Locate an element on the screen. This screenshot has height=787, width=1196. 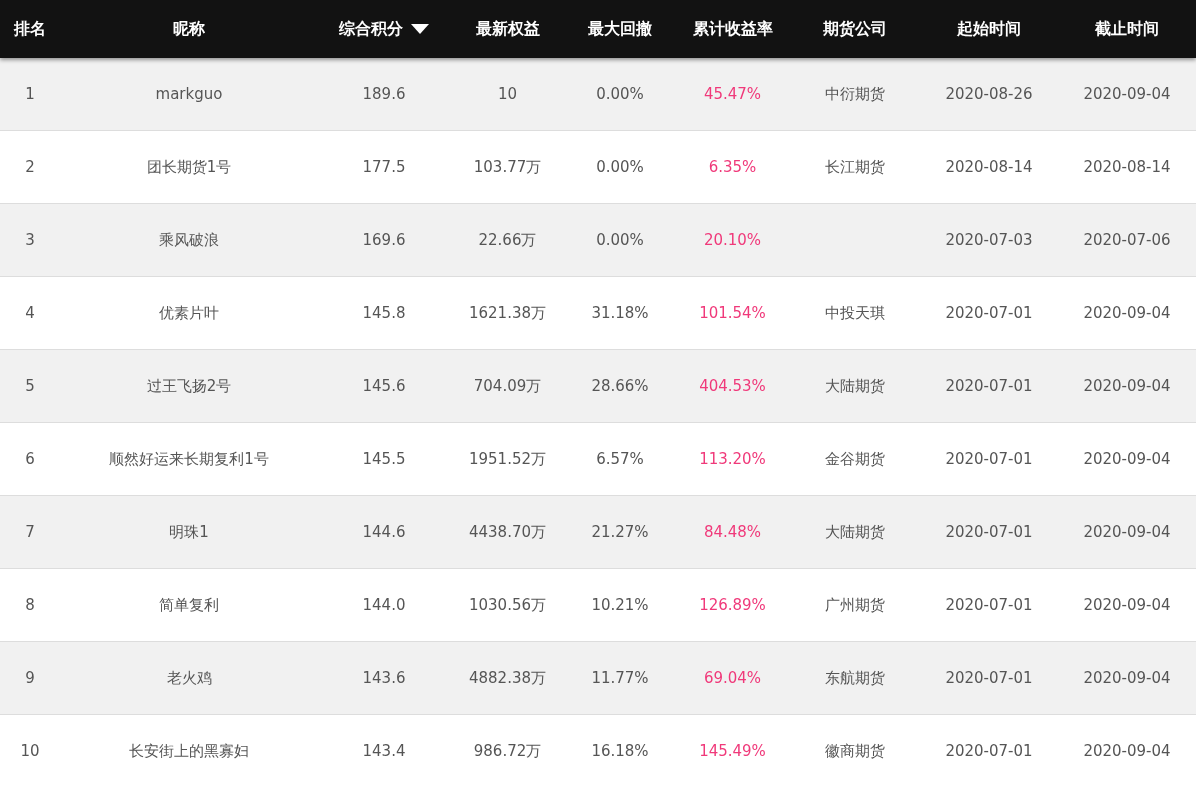
column-header: 最大回撤 is located at coordinates (620, 29).